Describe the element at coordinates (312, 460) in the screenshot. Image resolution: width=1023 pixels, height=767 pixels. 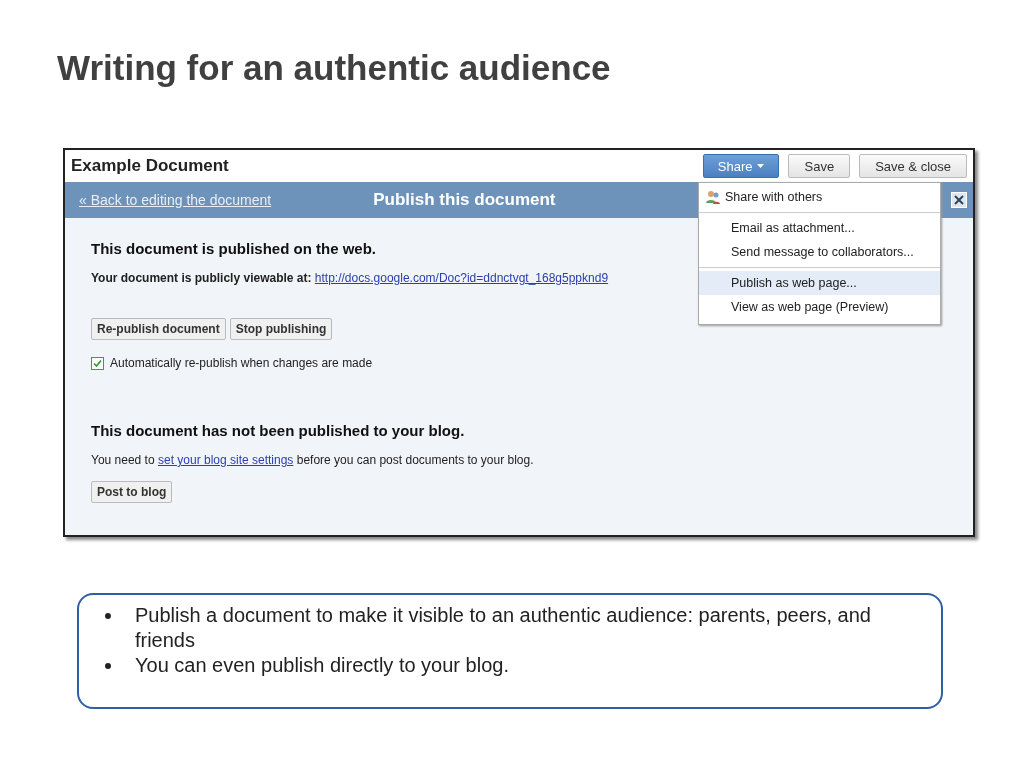
I see `blog-settings-note: You need to set your blog site settings before you can post documents to your blog.` at that location.